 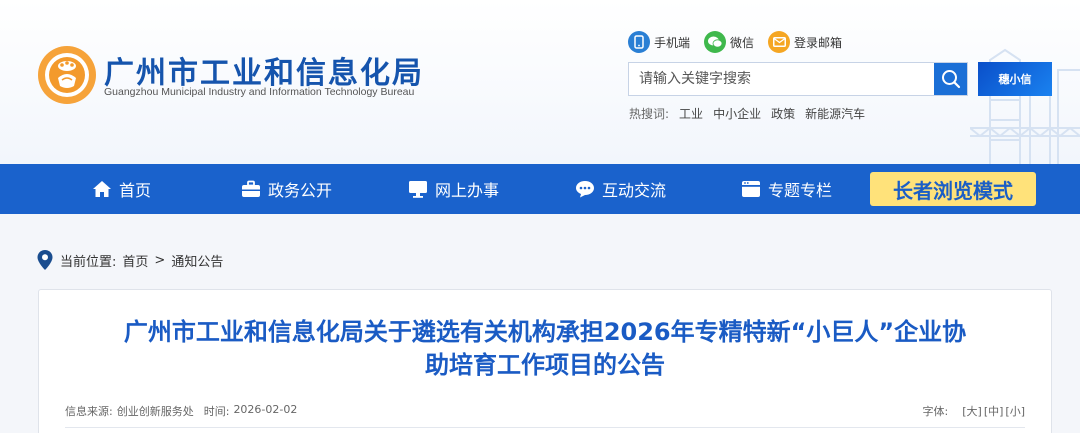 I want to click on hot-search-item: 新能源汽车, so click(x=835, y=113).